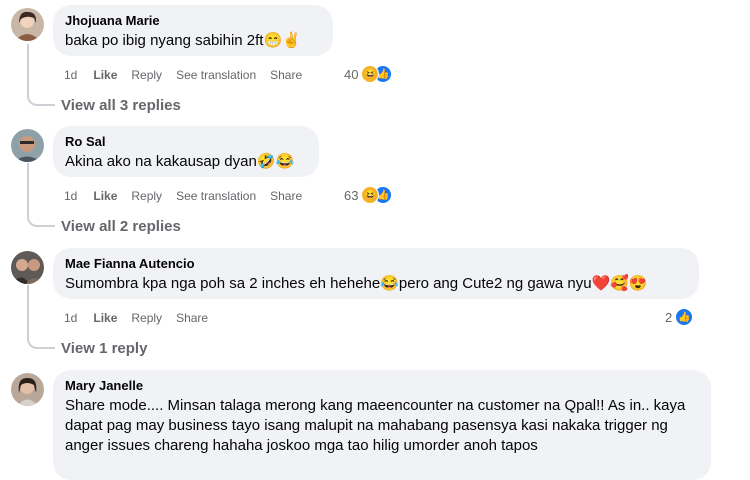 This screenshot has height=480, width=750. I want to click on comment-text: Akina ako na kakausap dyan🤣😂, so click(180, 161).